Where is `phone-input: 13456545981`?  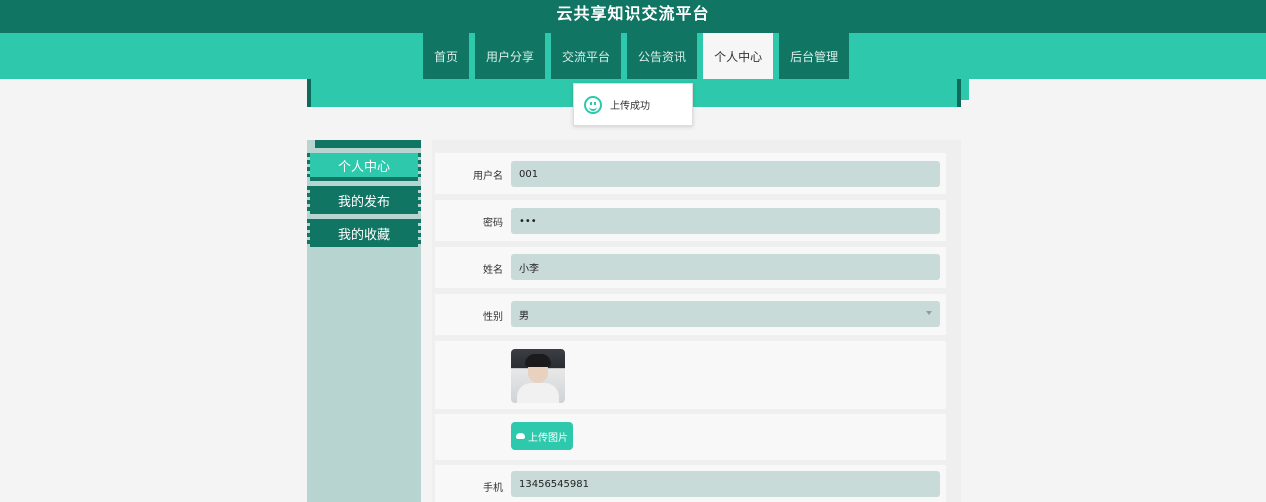
phone-input: 13456545981 is located at coordinates (725, 484).